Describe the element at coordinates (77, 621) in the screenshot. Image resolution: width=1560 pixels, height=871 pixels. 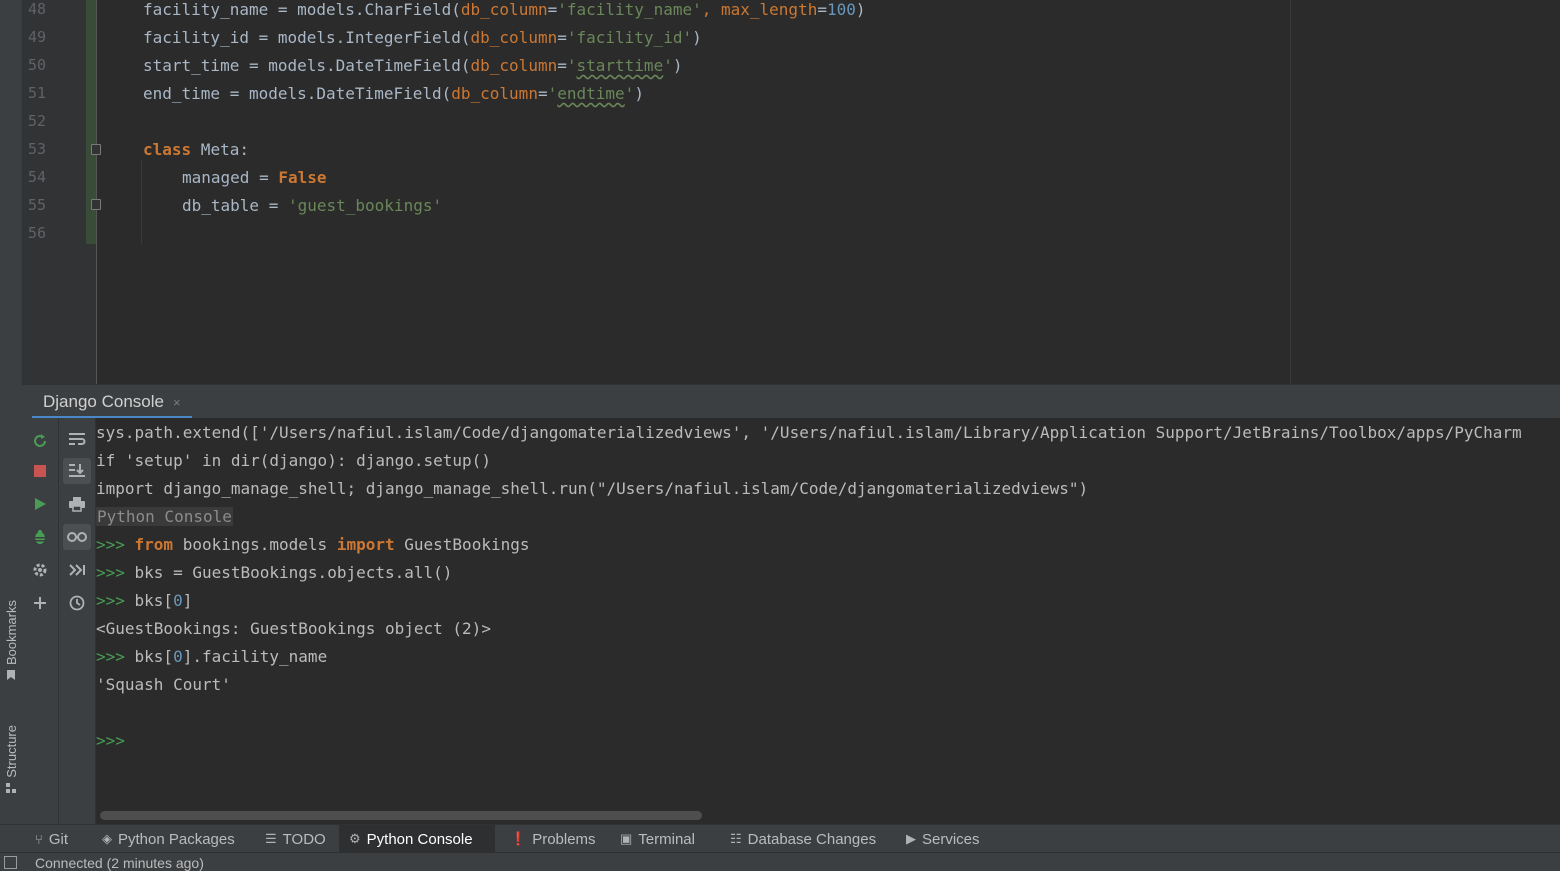
I see `console-toolbar-secondary` at that location.